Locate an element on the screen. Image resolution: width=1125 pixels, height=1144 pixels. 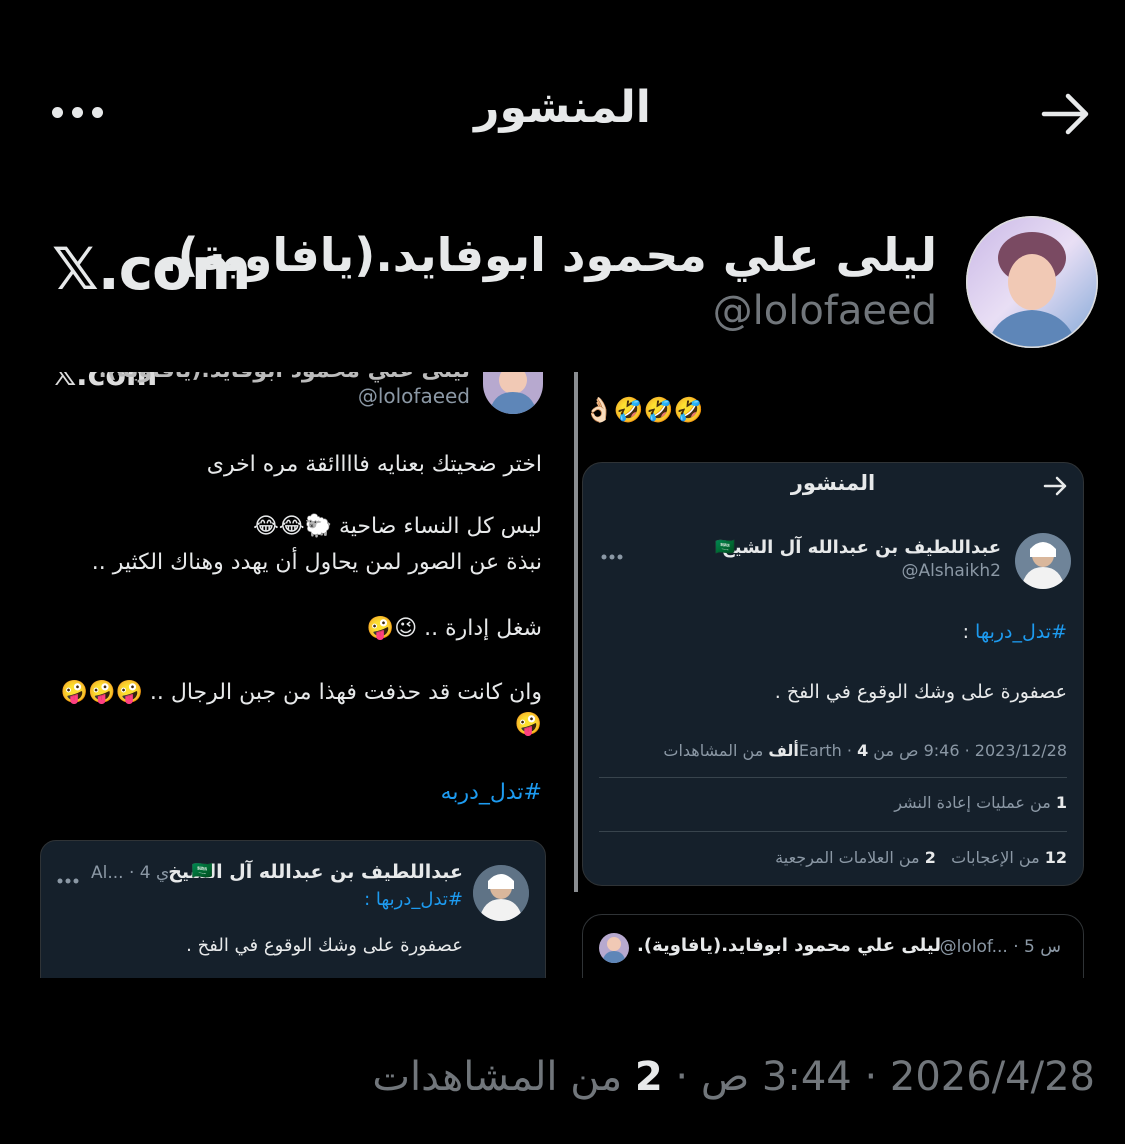
left-hashtag: #تدل_دربه is located at coordinates (491, 792).